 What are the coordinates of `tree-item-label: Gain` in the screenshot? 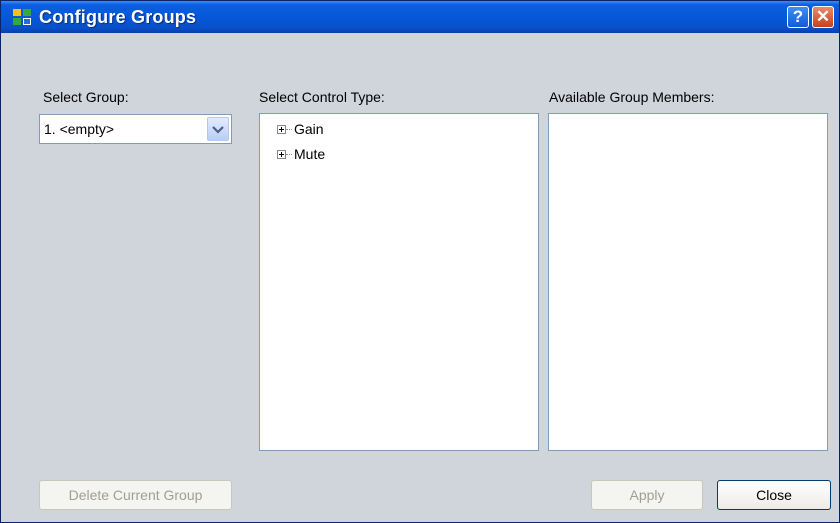 It's located at (309, 129).